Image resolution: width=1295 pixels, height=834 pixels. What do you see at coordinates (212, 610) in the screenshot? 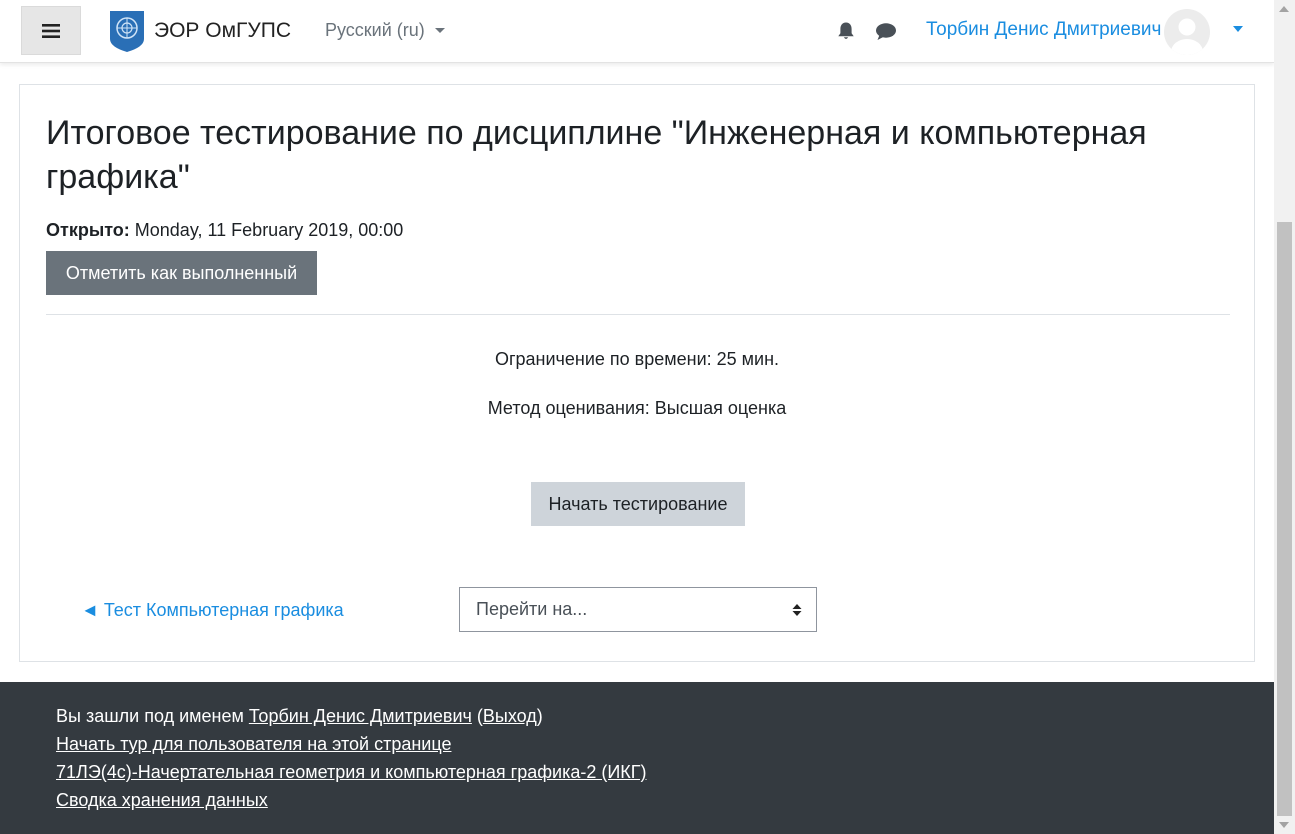
I see `previous-activity-link: ◄ Тест Компьютерная графика` at bounding box center [212, 610].